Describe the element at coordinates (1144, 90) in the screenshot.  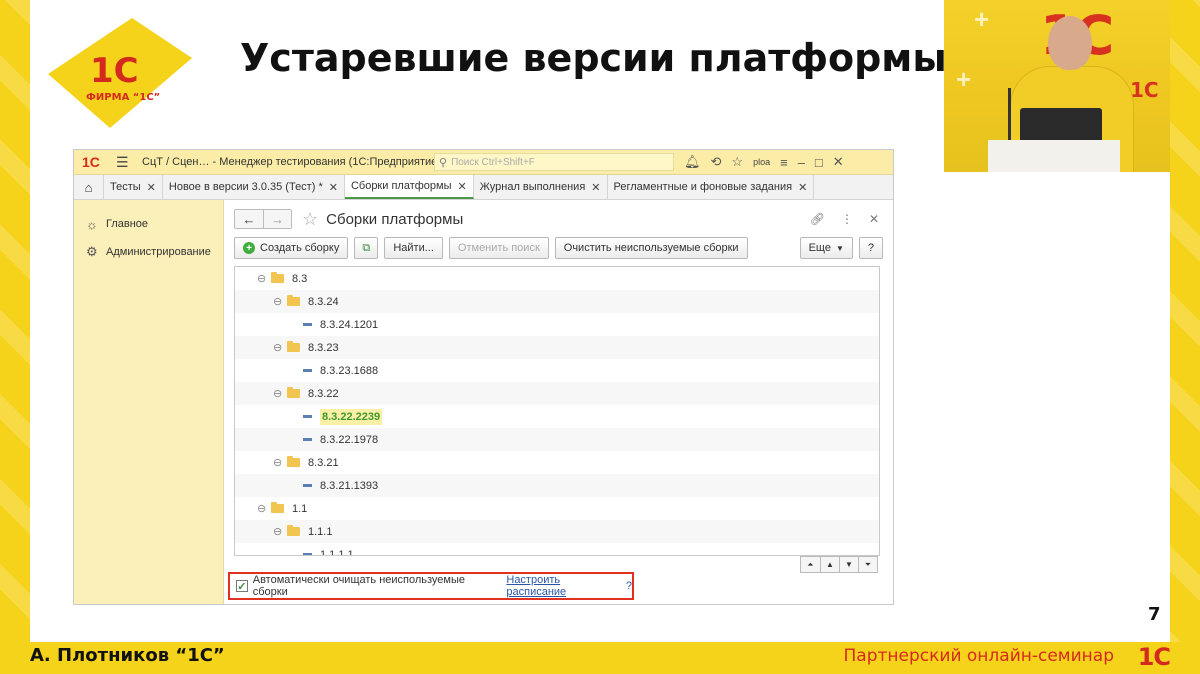
I see `wall-logo-small: 1С` at that location.